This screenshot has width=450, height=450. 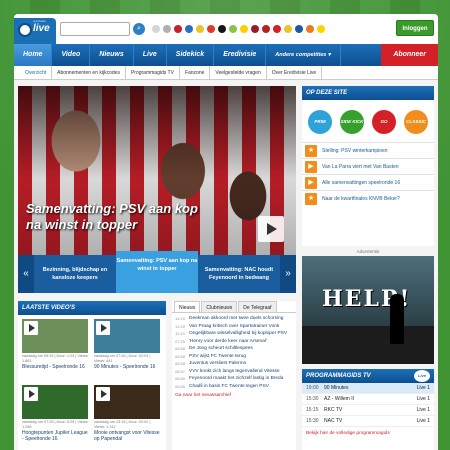 What do you see at coordinates (355, 150) in the screenshot?
I see `site-link-label: Stelling: PSV winterkampioen` at bounding box center [355, 150].